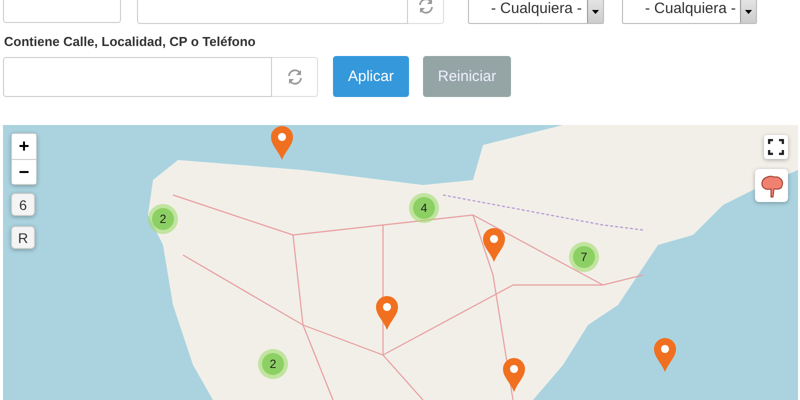 The height and width of the screenshot is (400, 800). Describe the element at coordinates (771, 185) in the screenshot. I see `layers-button` at that location.